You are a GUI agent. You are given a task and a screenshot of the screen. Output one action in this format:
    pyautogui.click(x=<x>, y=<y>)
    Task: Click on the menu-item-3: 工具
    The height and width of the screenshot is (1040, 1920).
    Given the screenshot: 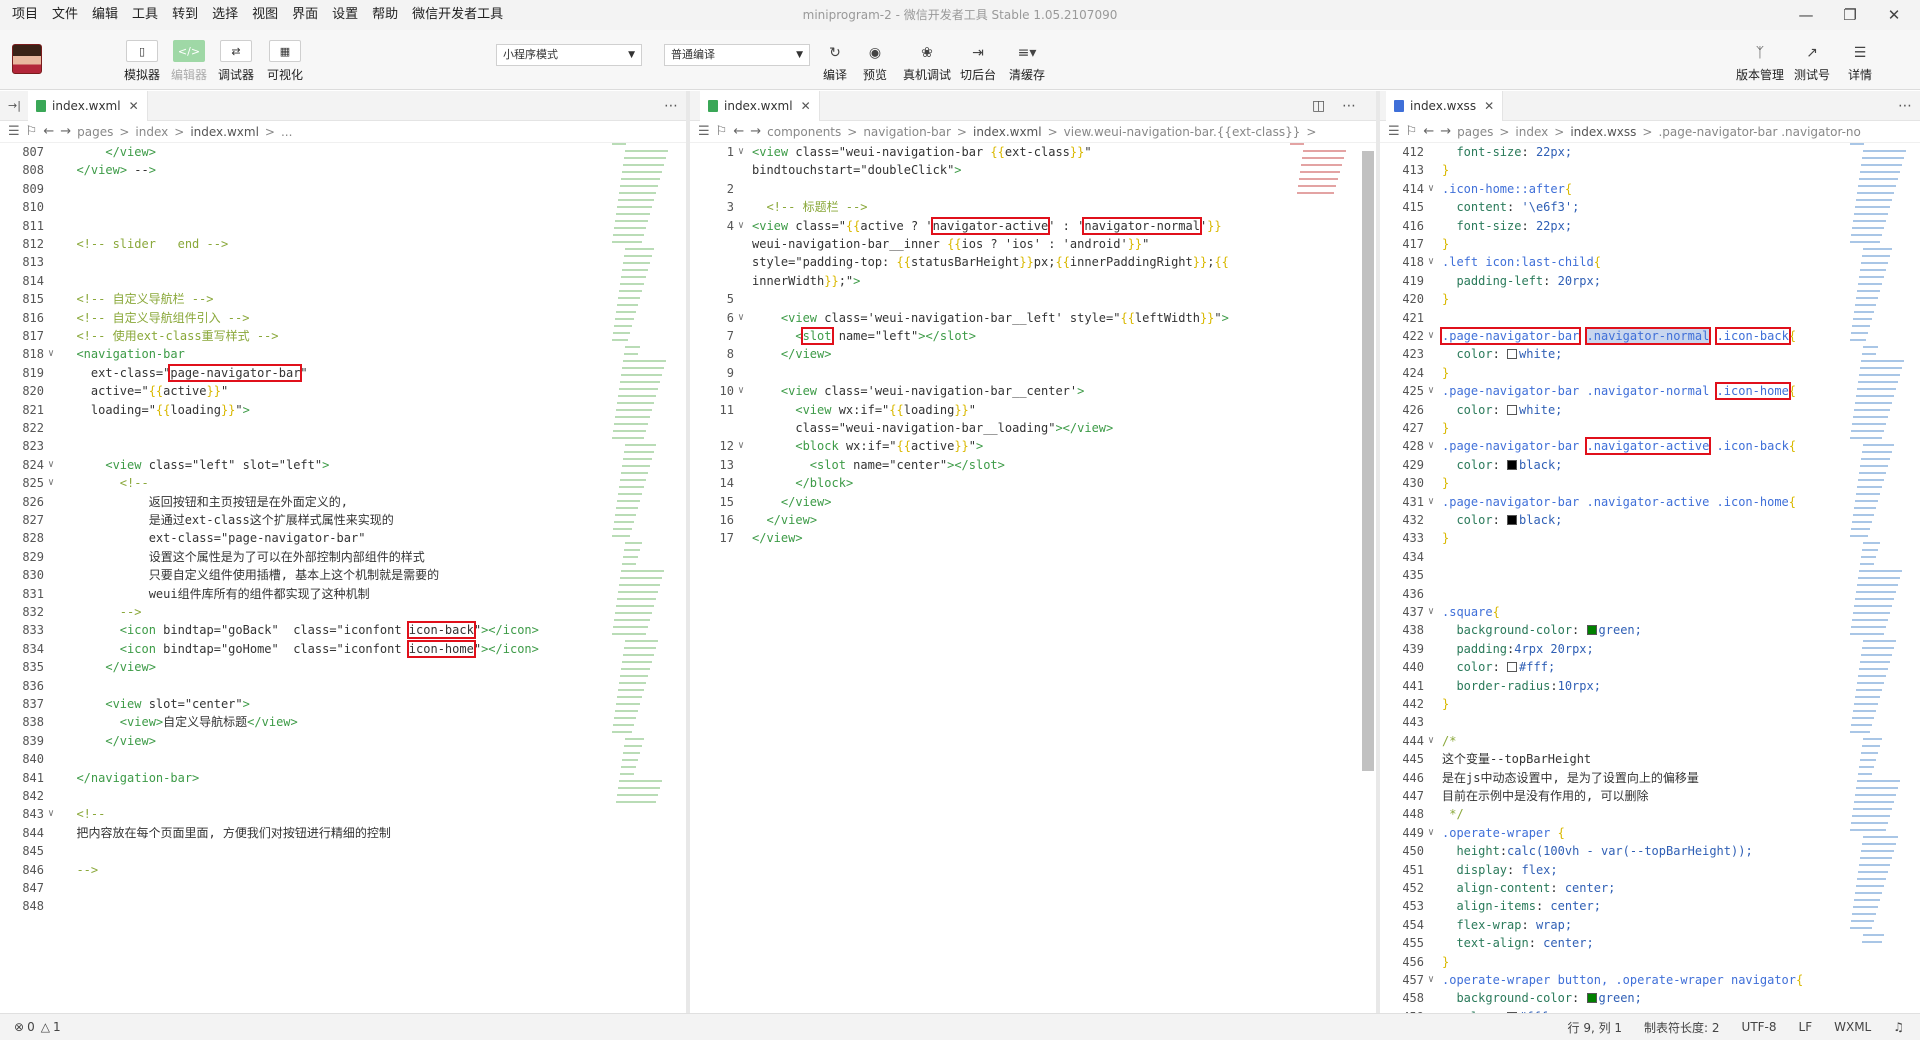 What is the action you would take?
    pyautogui.click(x=145, y=15)
    